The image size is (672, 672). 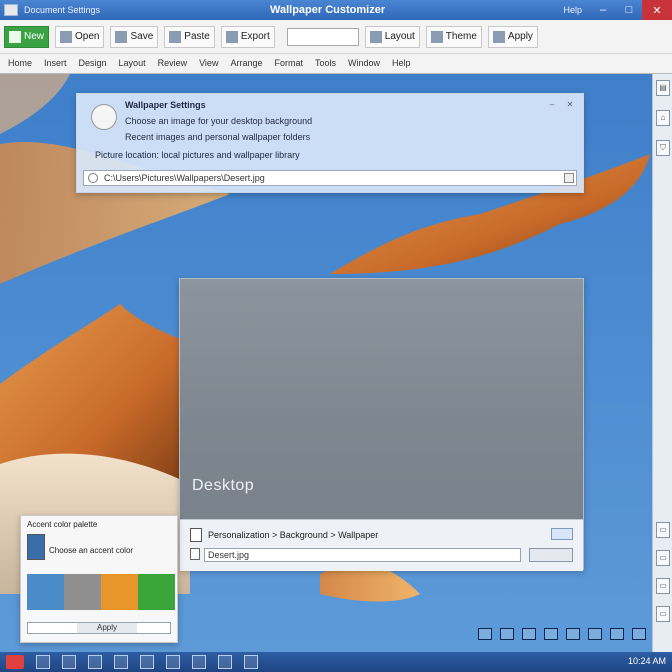 What do you see at coordinates (142, 36) in the screenshot?
I see `save-label: Save` at bounding box center [142, 36].